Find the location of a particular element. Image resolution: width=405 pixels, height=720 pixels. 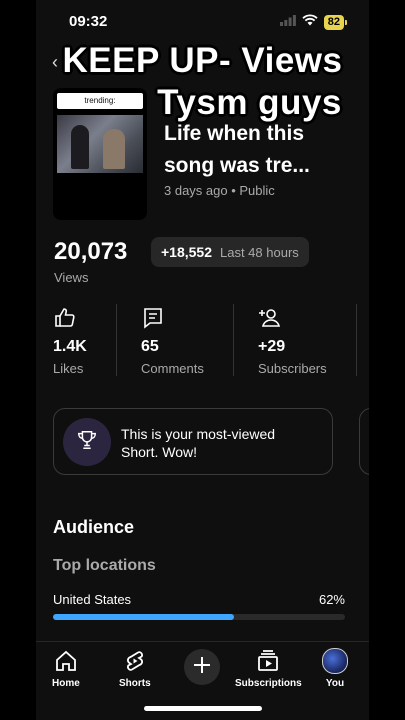

nav-shorts-label: Shorts is located at coordinates (135, 683).